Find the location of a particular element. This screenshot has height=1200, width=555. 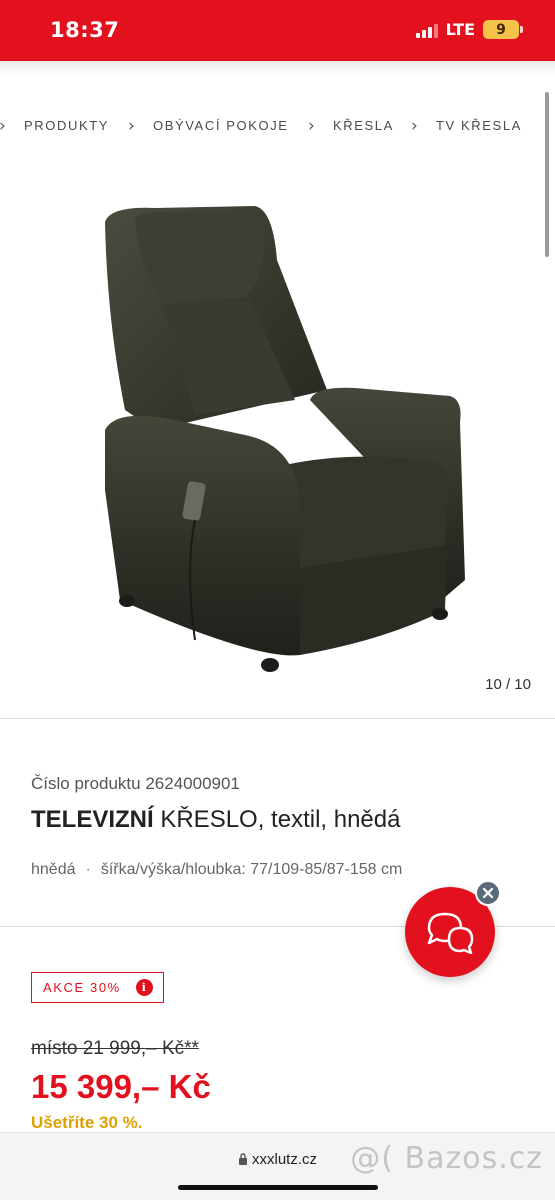

battery-level: 9 is located at coordinates (501, 29).